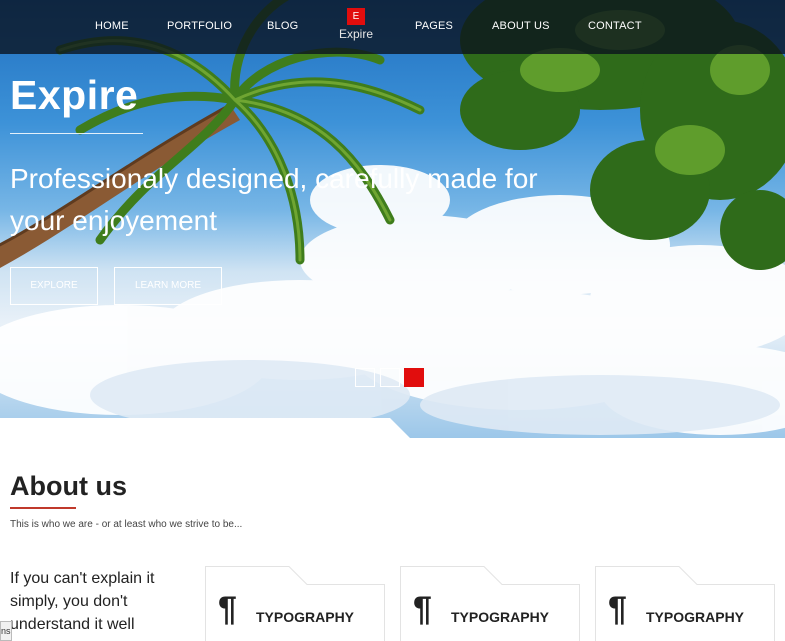 This screenshot has height=641, width=785. What do you see at coordinates (521, 26) in the screenshot?
I see `nav-about-us: ABOUT US` at bounding box center [521, 26].